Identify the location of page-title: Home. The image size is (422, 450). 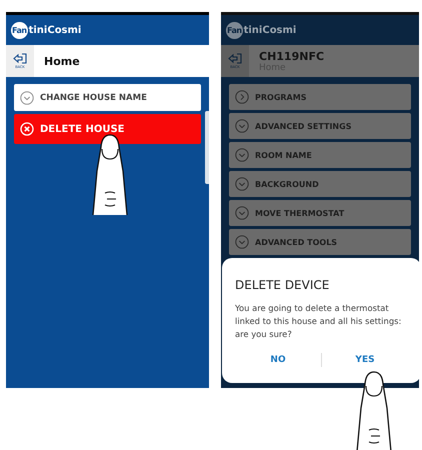
(62, 61).